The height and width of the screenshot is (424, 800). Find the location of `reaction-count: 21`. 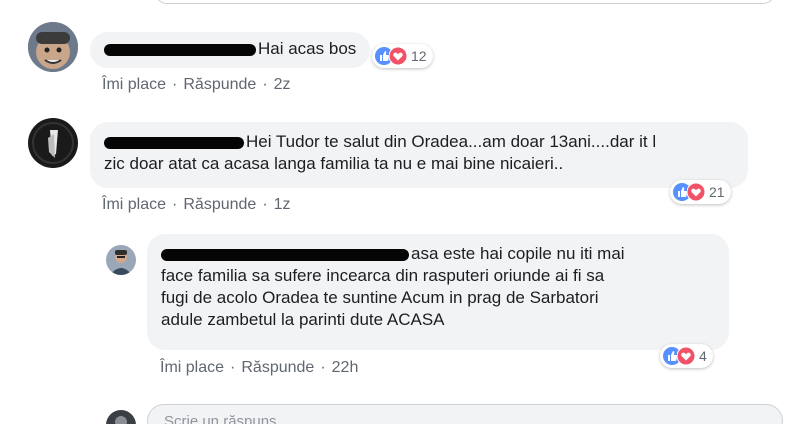

reaction-count: 21 is located at coordinates (717, 192).